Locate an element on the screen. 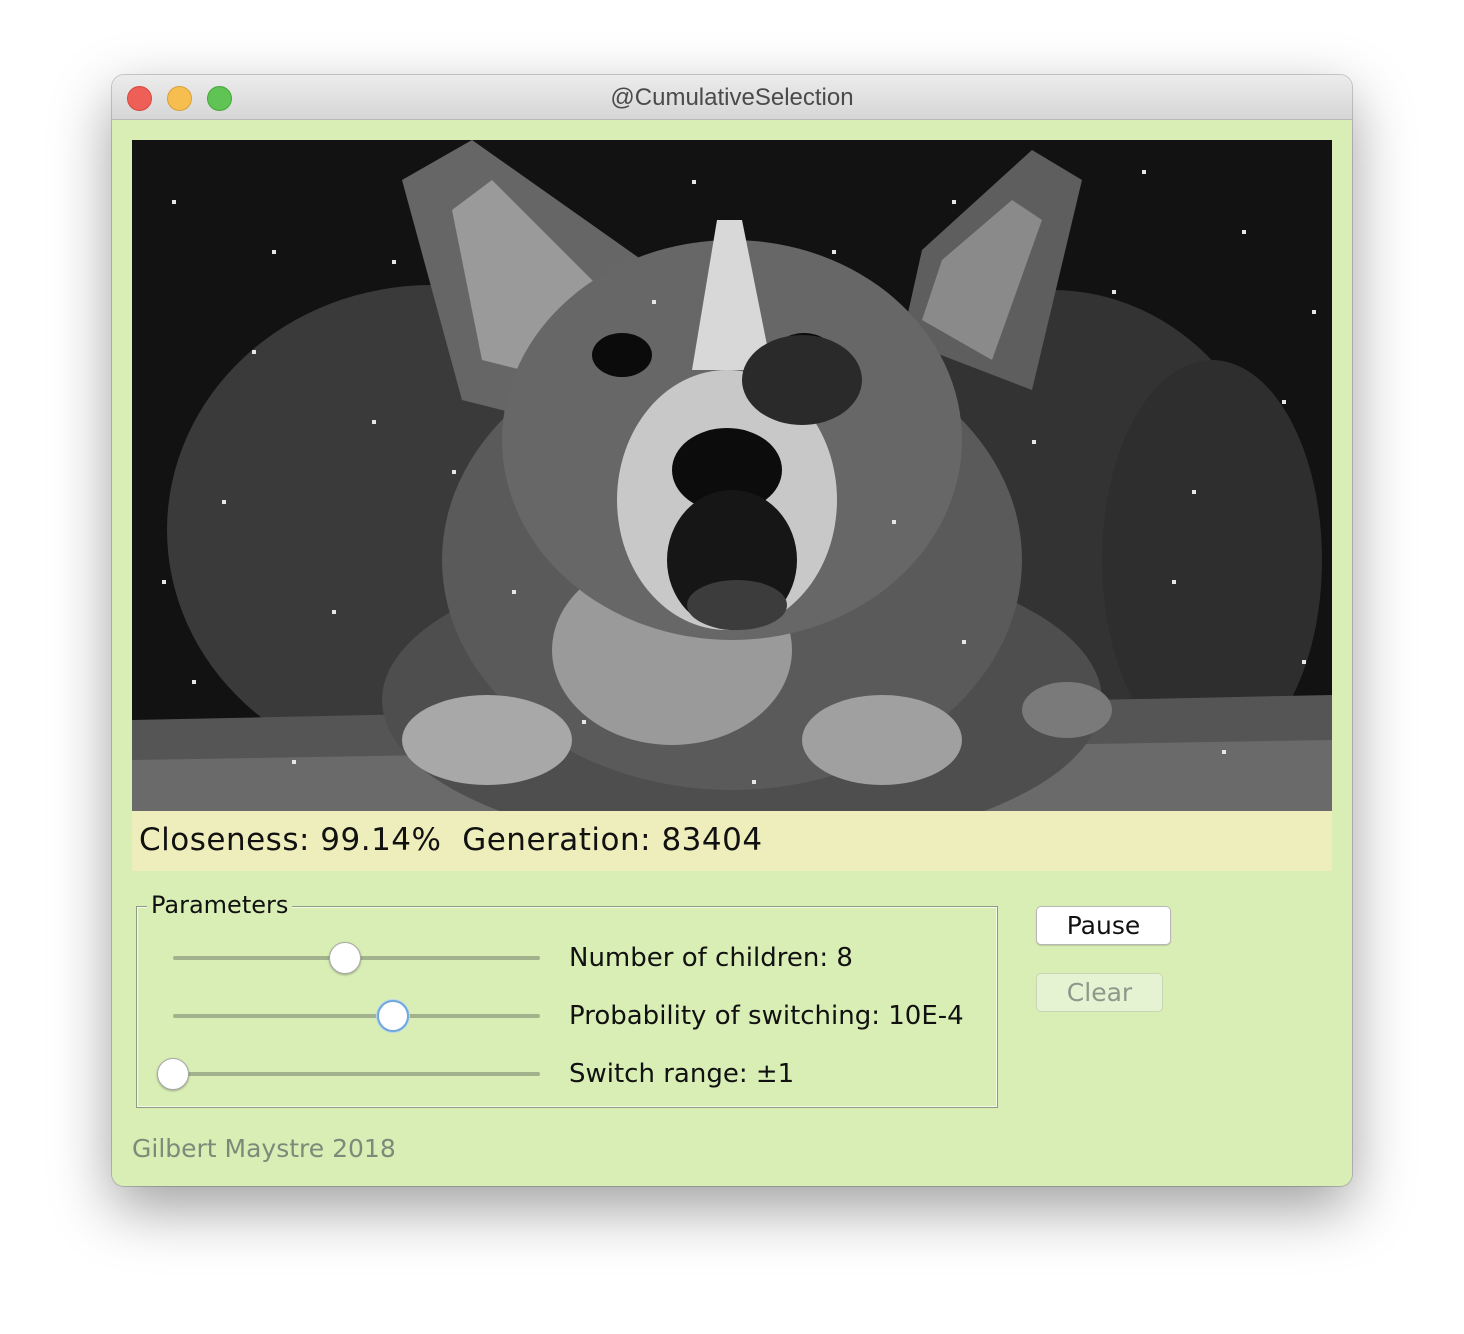 This screenshot has width=1464, height=1334. status-bar: Closeness: 99.14% Generation: 83404 is located at coordinates (732, 841).